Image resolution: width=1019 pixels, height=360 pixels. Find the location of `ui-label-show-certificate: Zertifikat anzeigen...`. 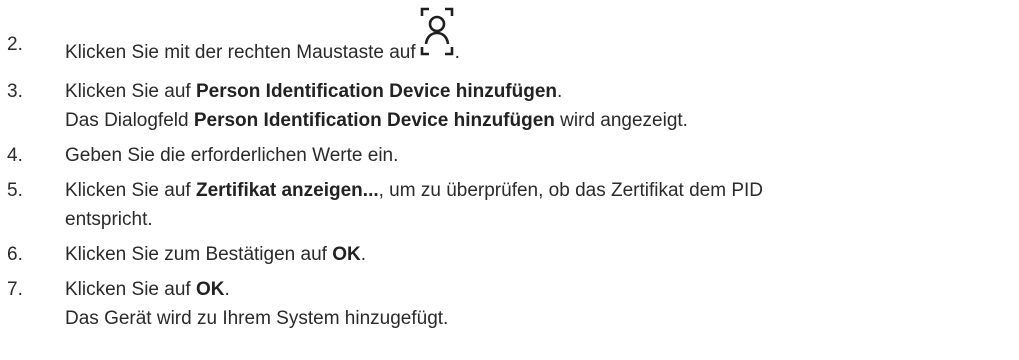

ui-label-show-certificate: Zertifikat anzeigen... is located at coordinates (287, 190).